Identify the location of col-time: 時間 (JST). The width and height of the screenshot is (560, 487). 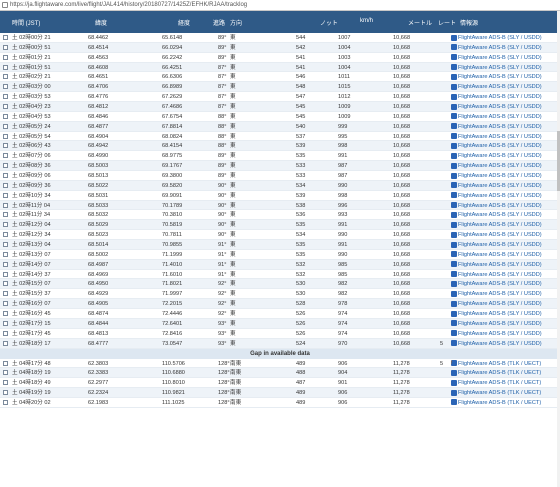
(26, 22).